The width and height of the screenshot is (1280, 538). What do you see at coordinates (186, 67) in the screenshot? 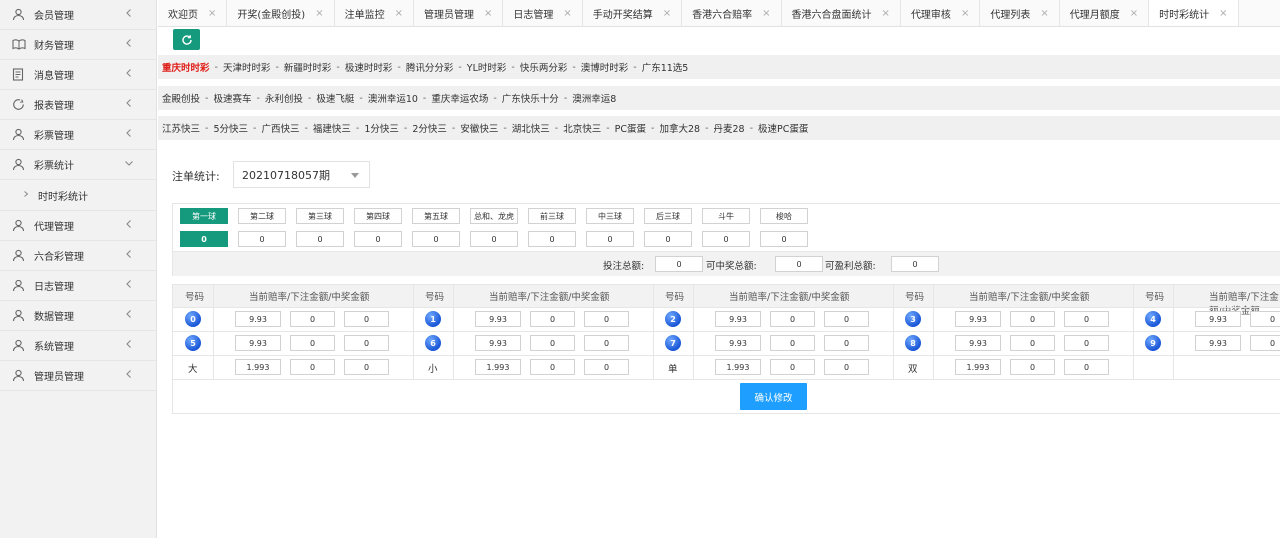
I see `lottery-link: 重庆时时彩` at bounding box center [186, 67].